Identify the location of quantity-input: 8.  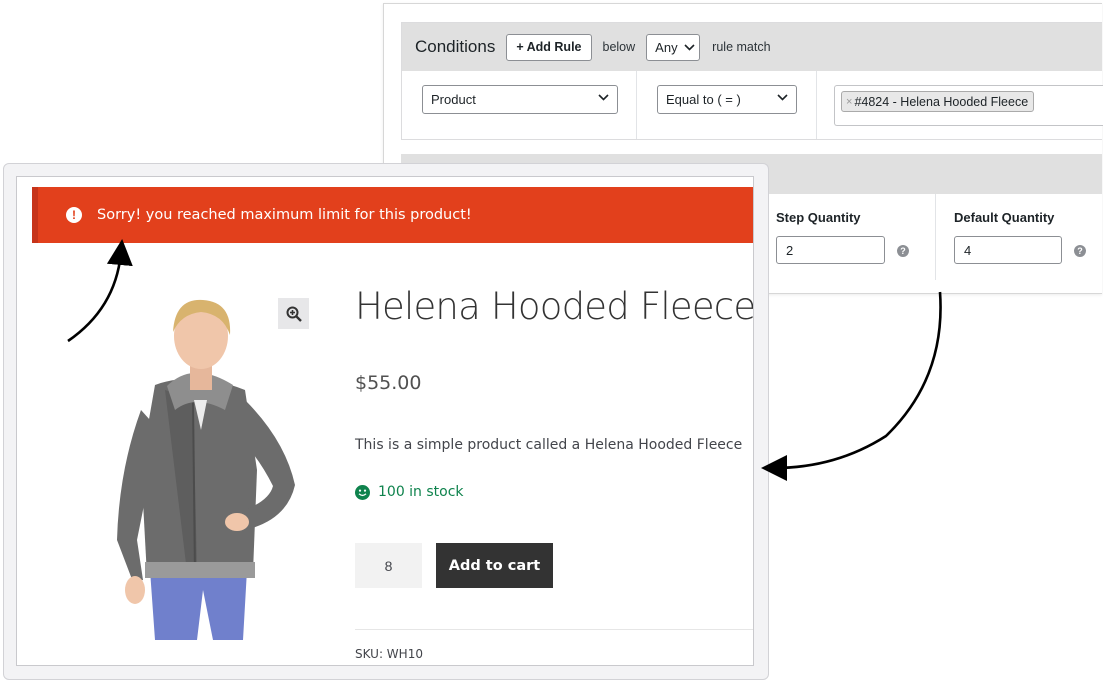
(388, 565).